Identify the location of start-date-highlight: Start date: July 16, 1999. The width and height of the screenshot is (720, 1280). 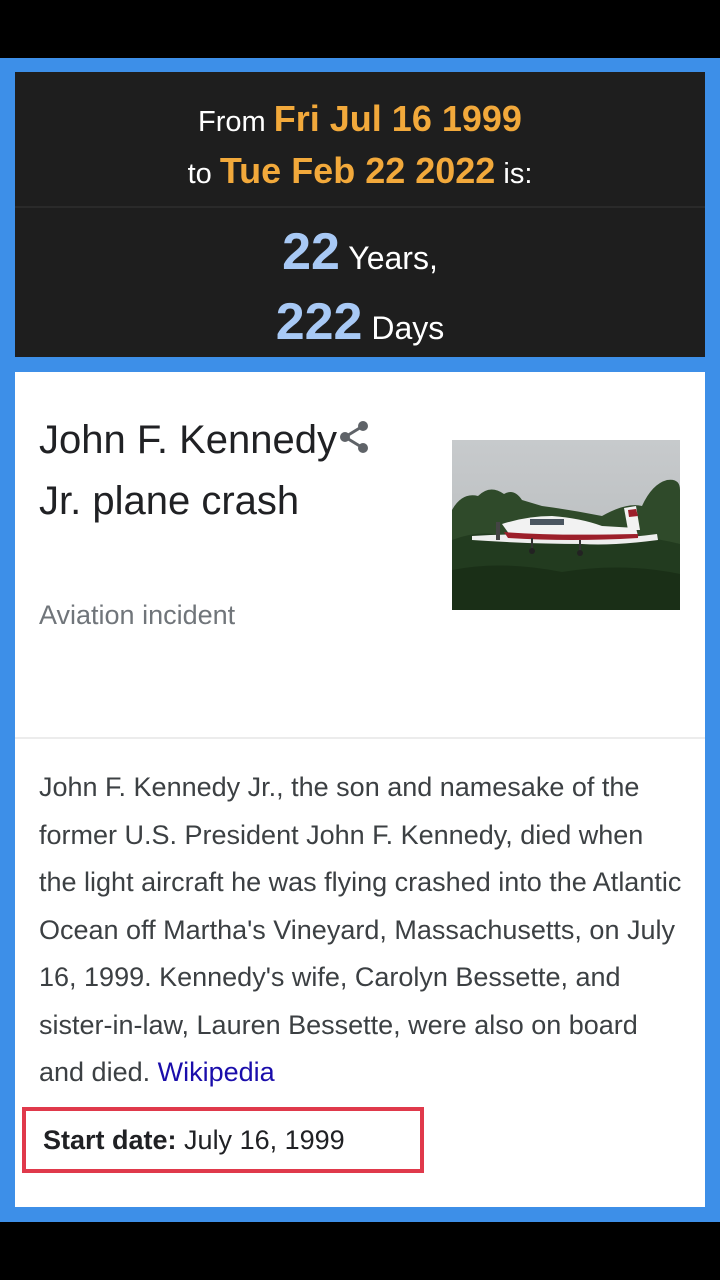
(223, 1140).